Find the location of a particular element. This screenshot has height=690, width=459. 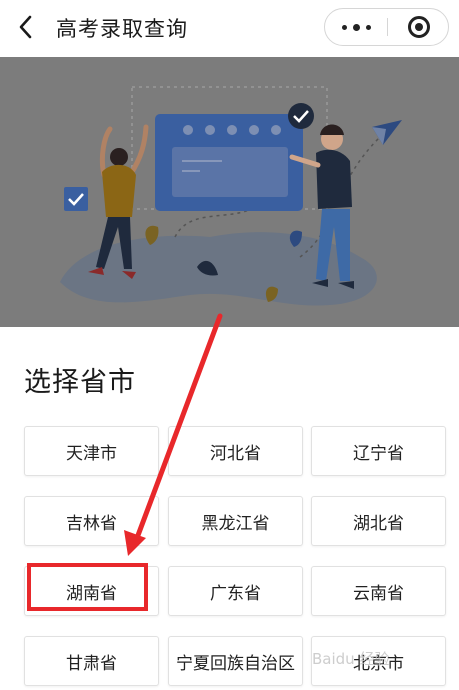

province-button-hubei: 湖北省 is located at coordinates (378, 521).